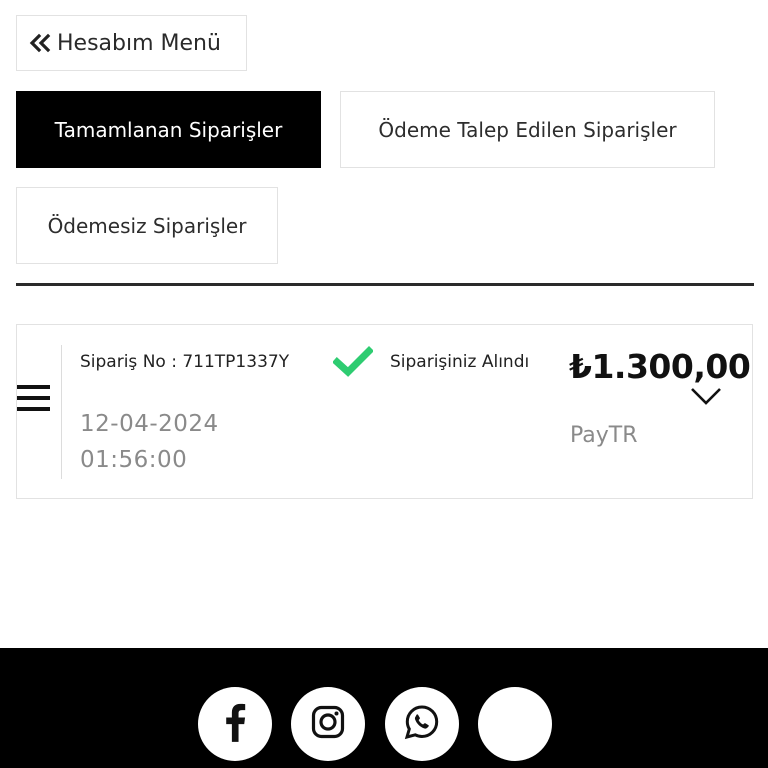  Describe the element at coordinates (385, 284) in the screenshot. I see `section-divider` at that location.